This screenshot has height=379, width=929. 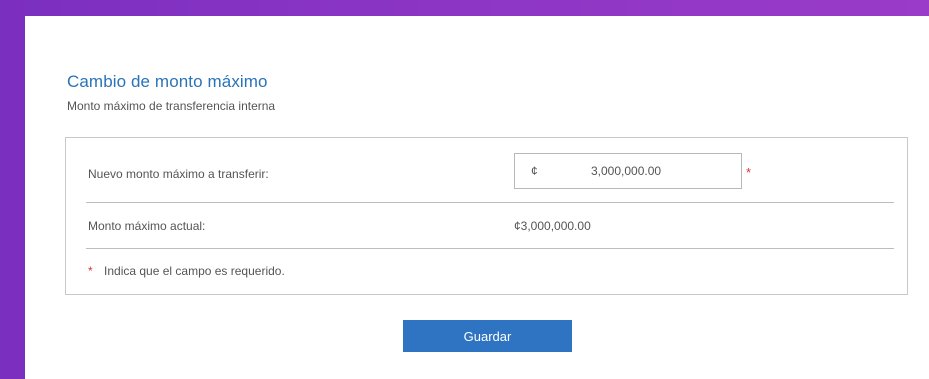 I want to click on required-note: * Indica que el campo es requerido., so click(x=186, y=271).